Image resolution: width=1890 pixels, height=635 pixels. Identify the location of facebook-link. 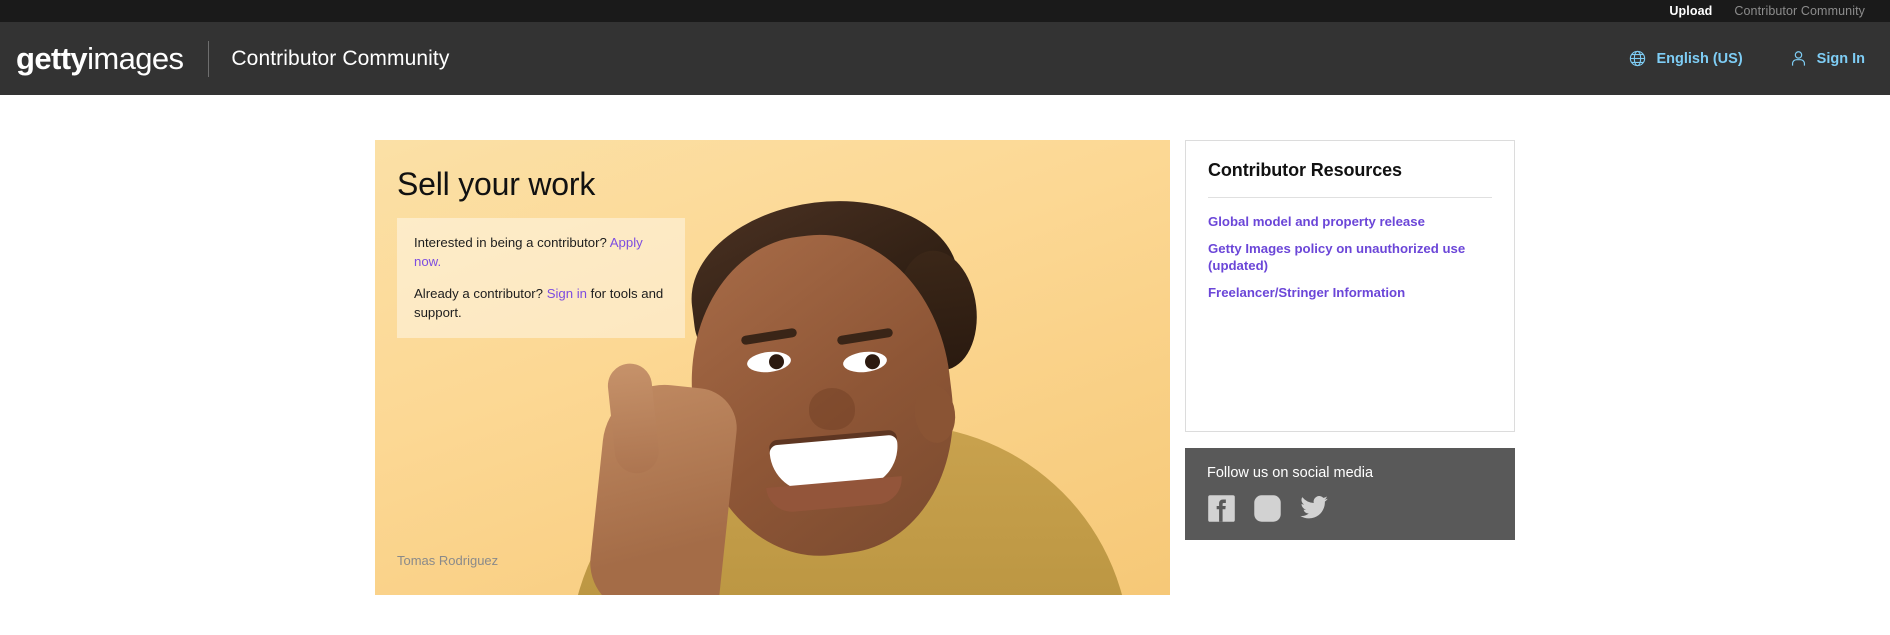
(1221, 508).